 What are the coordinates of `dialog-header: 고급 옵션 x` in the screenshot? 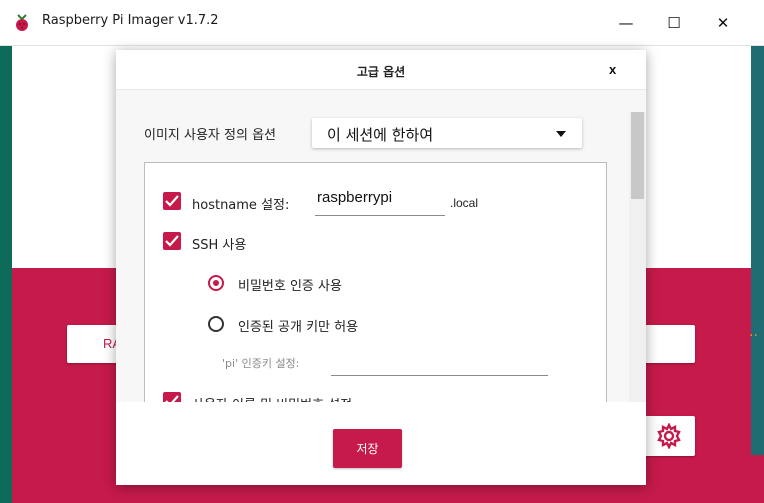 It's located at (381, 70).